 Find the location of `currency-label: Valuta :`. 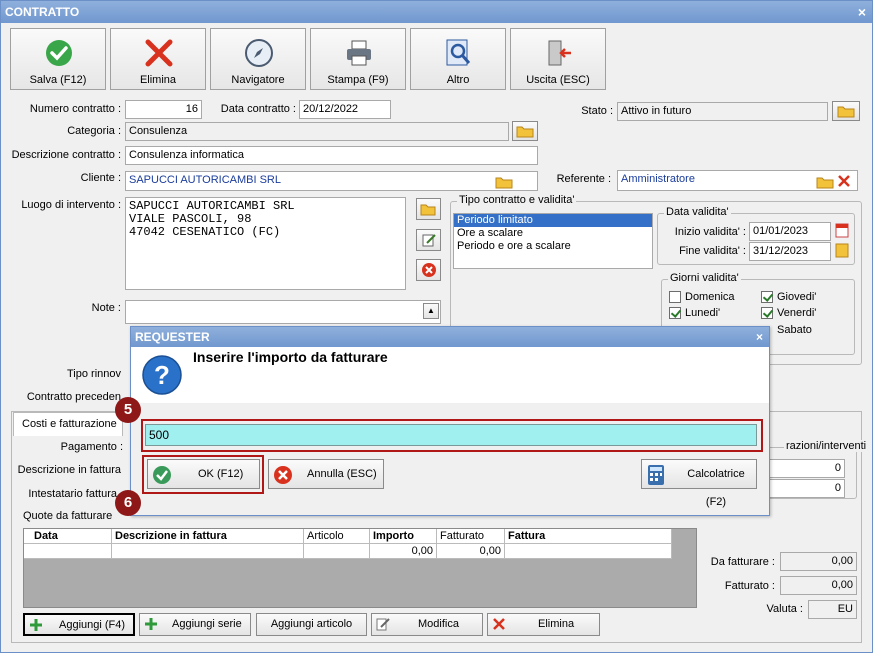

currency-label: Valuta : is located at coordinates (785, 609).